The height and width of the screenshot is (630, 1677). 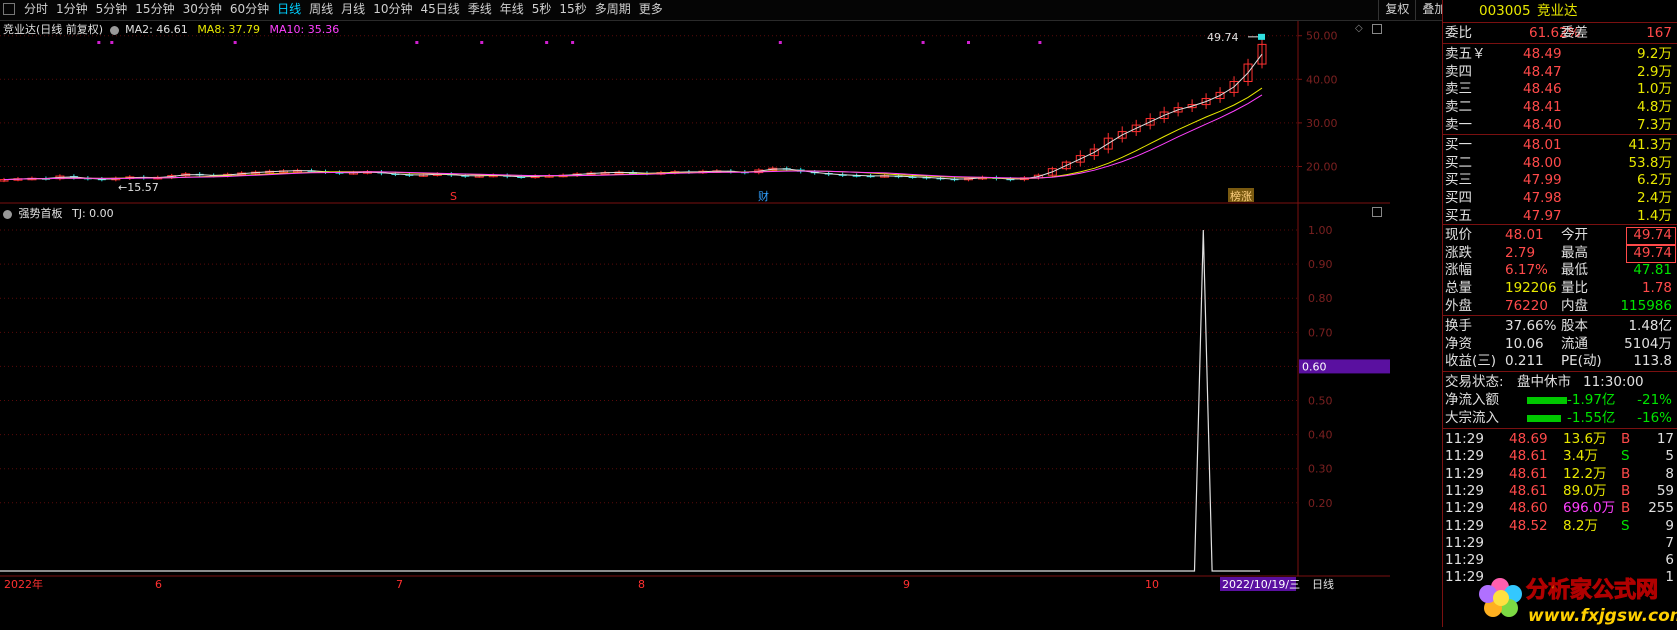 What do you see at coordinates (1241, 196) in the screenshot?
I see `limit-up-label: 榜涨` at bounding box center [1241, 196].